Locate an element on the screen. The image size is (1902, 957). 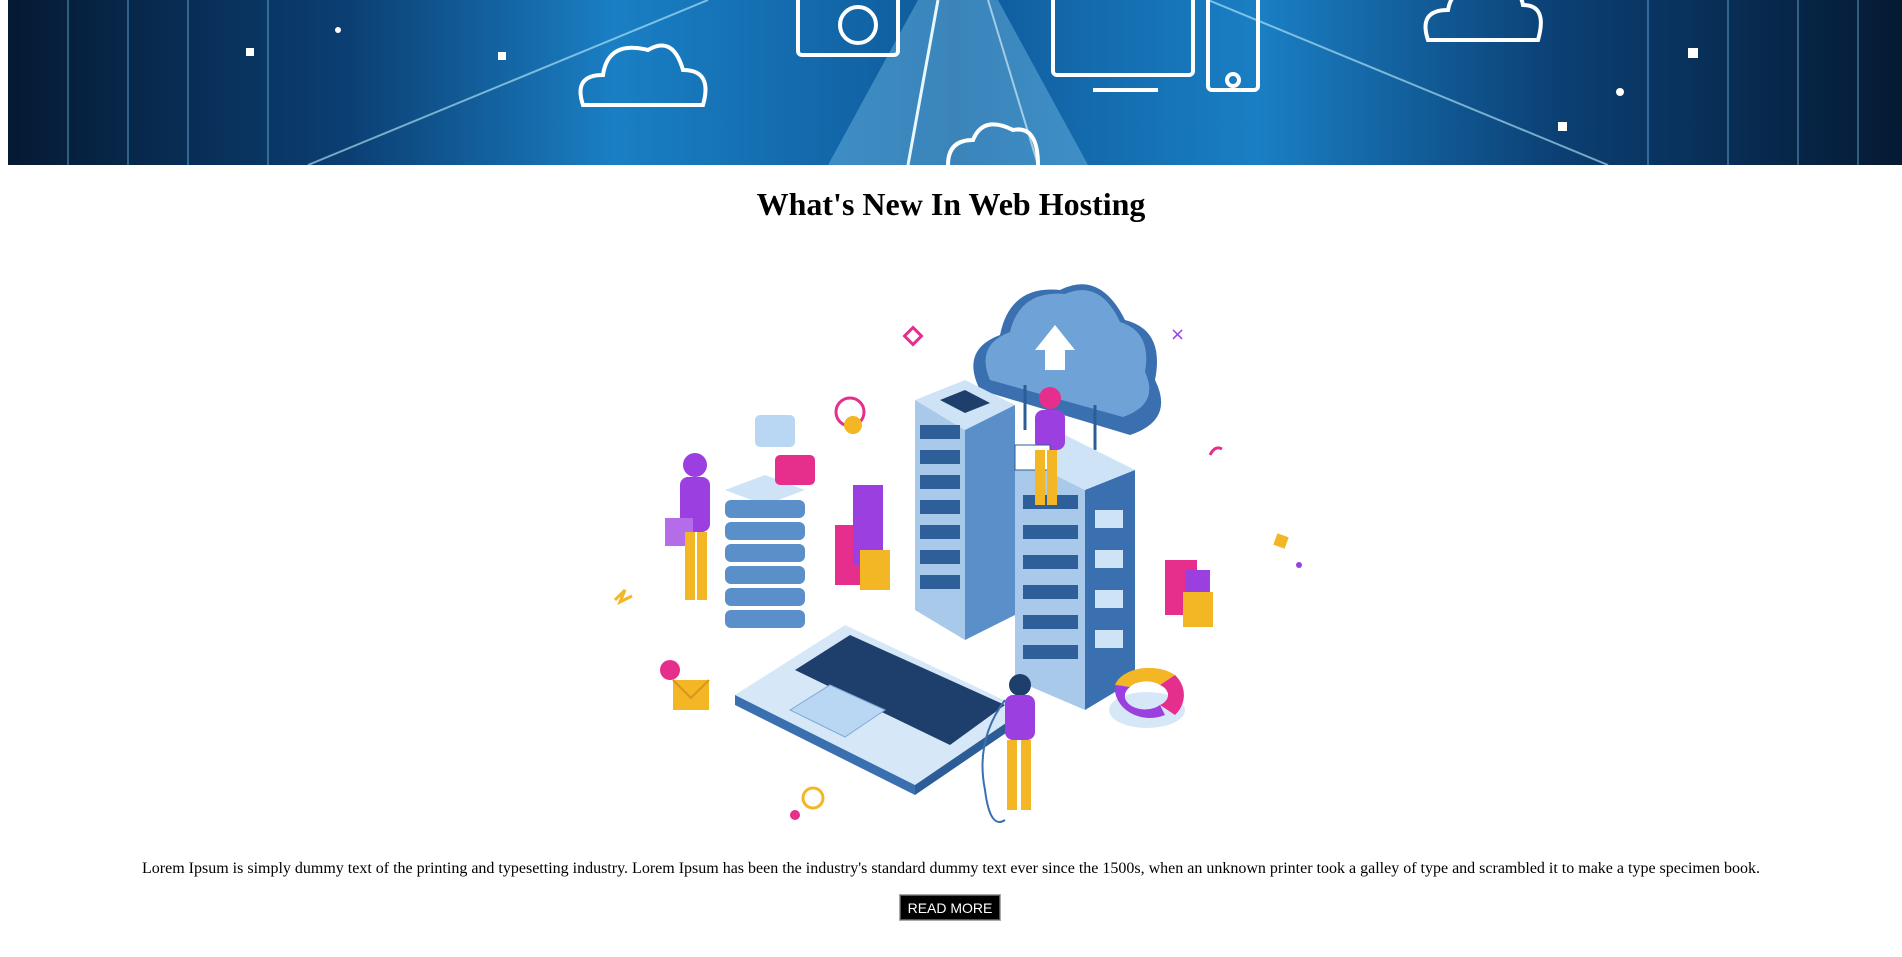
server-rack-tall is located at coordinates (965, 510).